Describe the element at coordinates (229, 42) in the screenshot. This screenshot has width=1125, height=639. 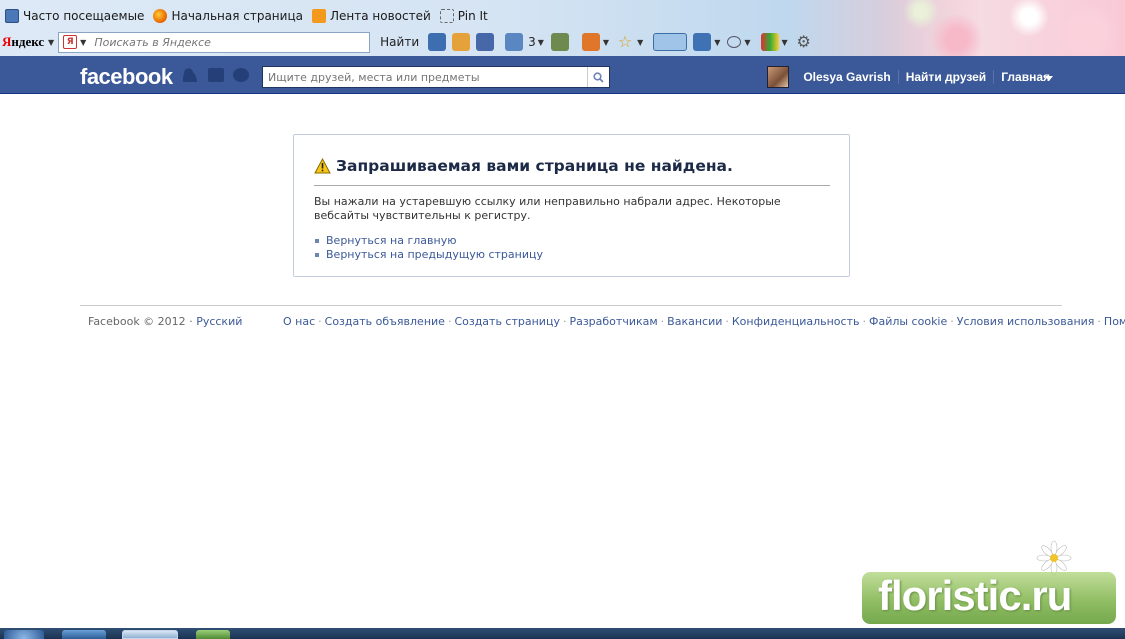
I see `yandex-search-input` at that location.